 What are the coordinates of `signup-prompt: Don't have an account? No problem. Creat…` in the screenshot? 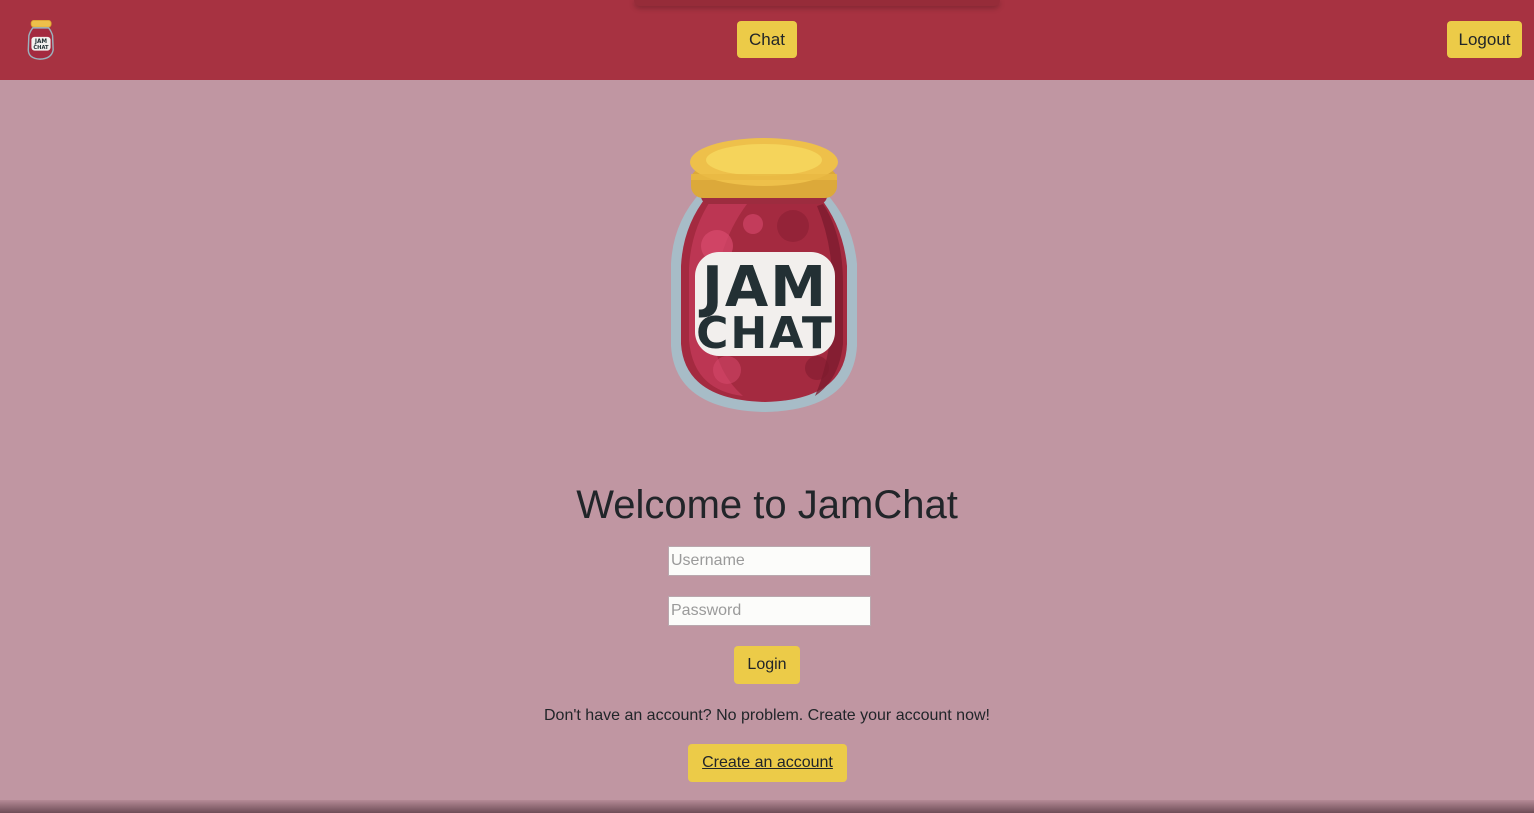 It's located at (767, 715).